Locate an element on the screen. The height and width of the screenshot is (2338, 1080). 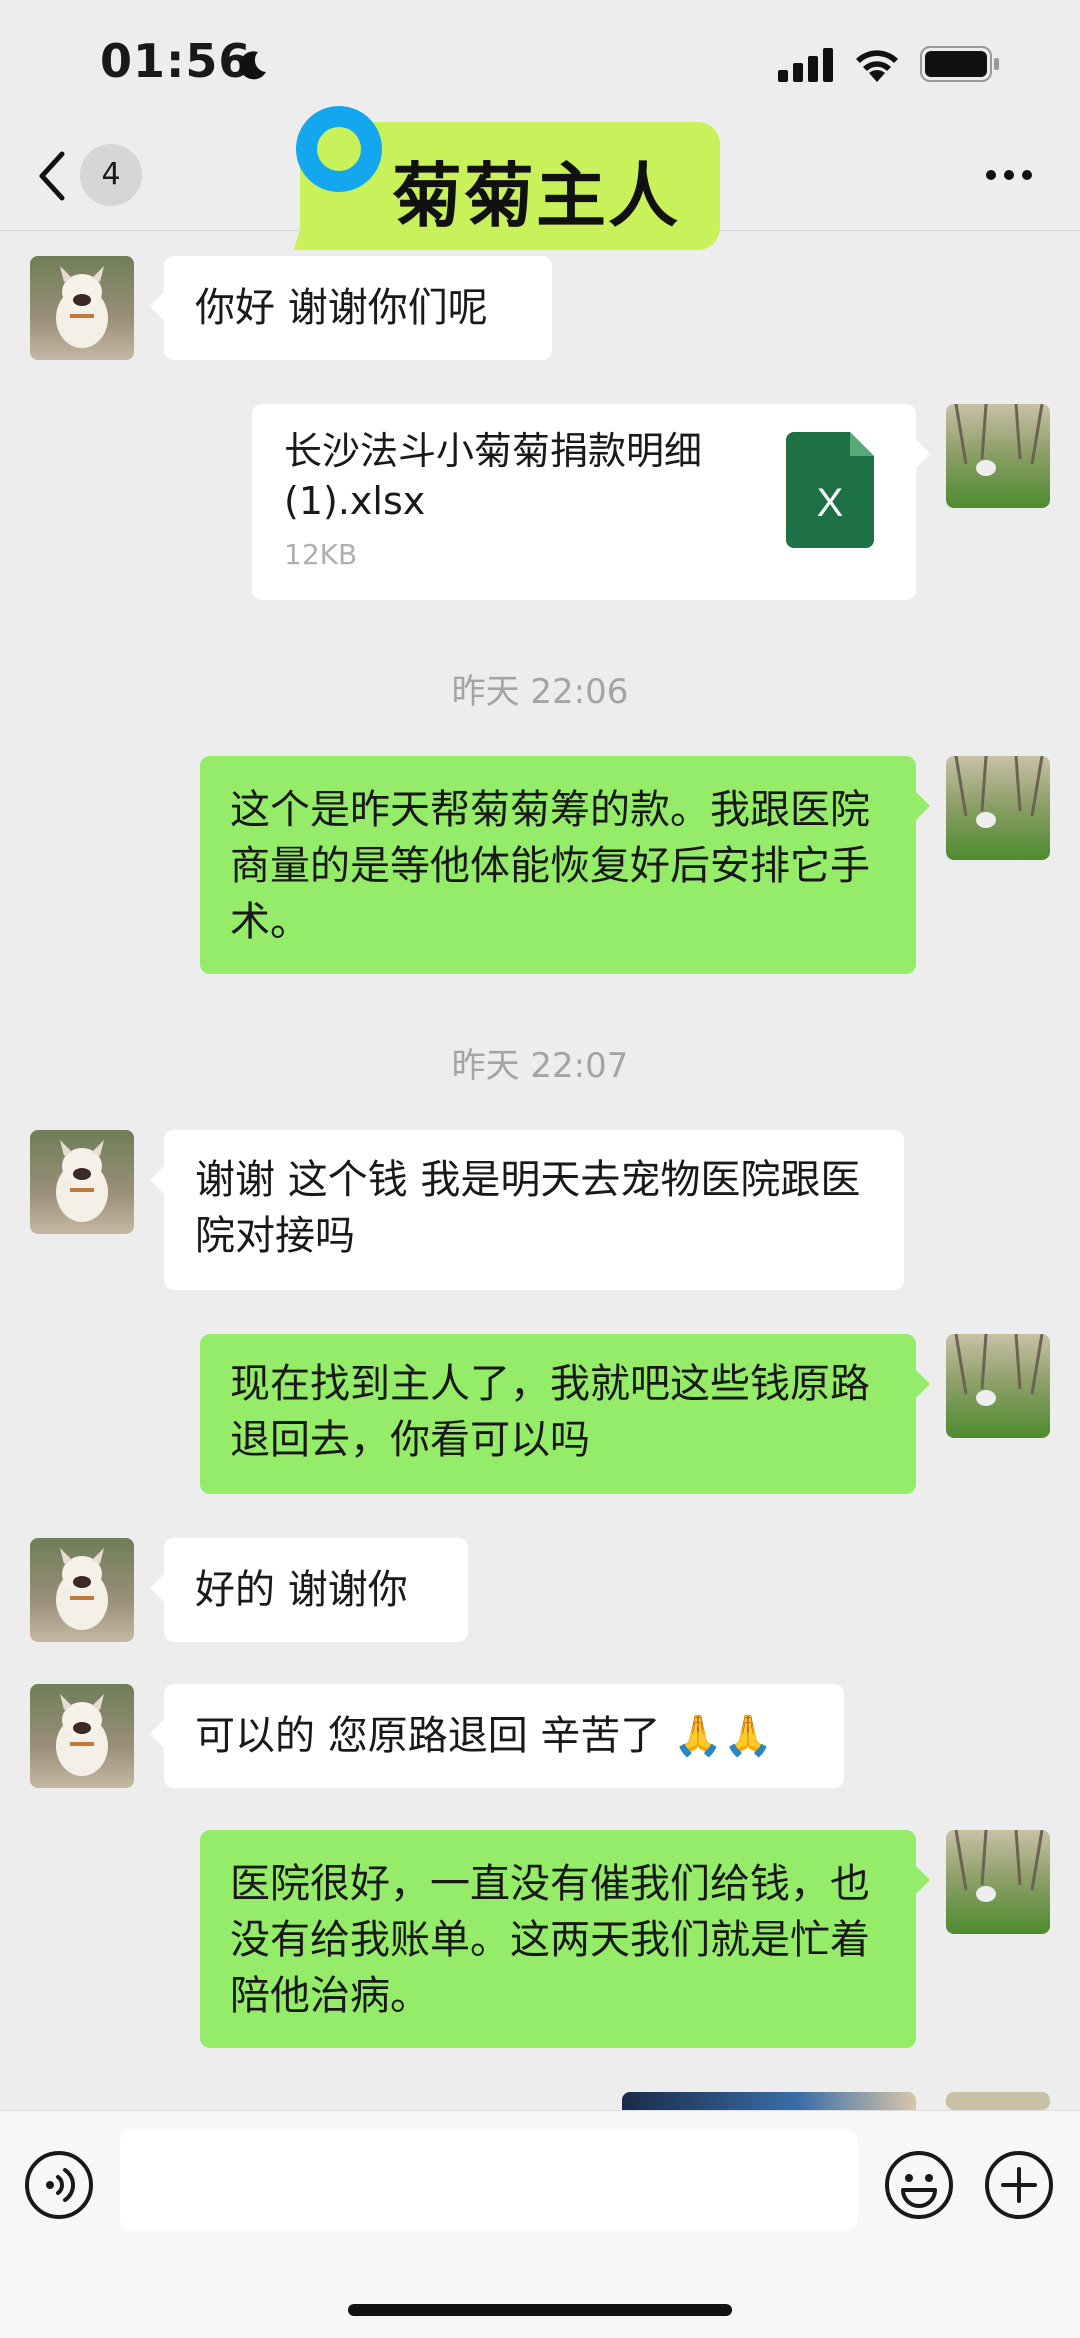
timestamp: 昨天 22:06 is located at coordinates (540, 692).